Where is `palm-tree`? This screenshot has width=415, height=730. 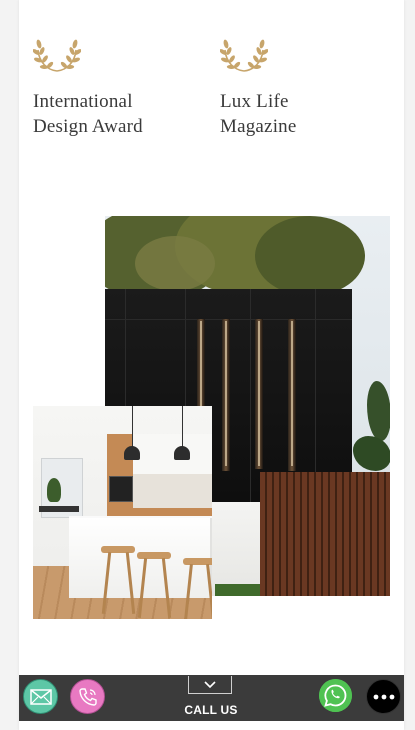
palm-tree is located at coordinates (378, 411).